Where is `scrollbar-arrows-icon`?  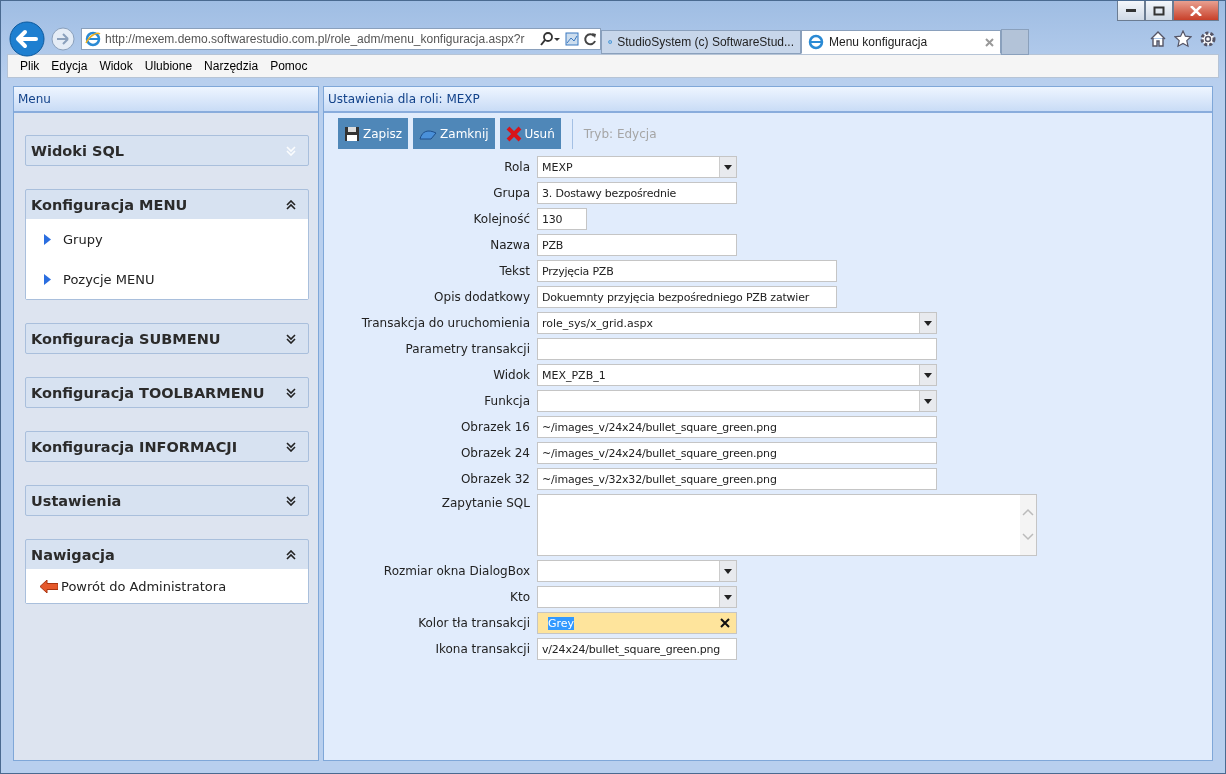 scrollbar-arrows-icon is located at coordinates (1028, 525).